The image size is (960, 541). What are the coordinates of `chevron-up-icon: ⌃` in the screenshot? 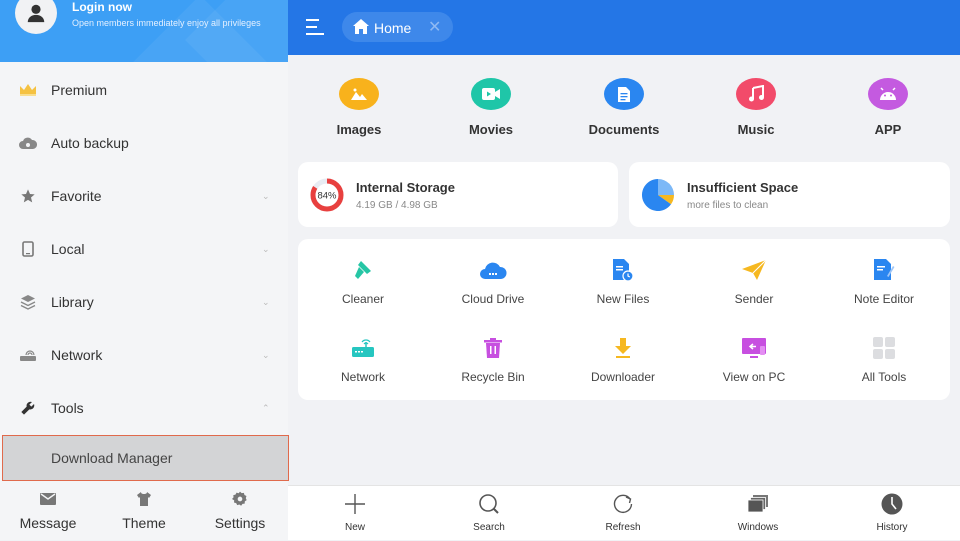 It's located at (266, 408).